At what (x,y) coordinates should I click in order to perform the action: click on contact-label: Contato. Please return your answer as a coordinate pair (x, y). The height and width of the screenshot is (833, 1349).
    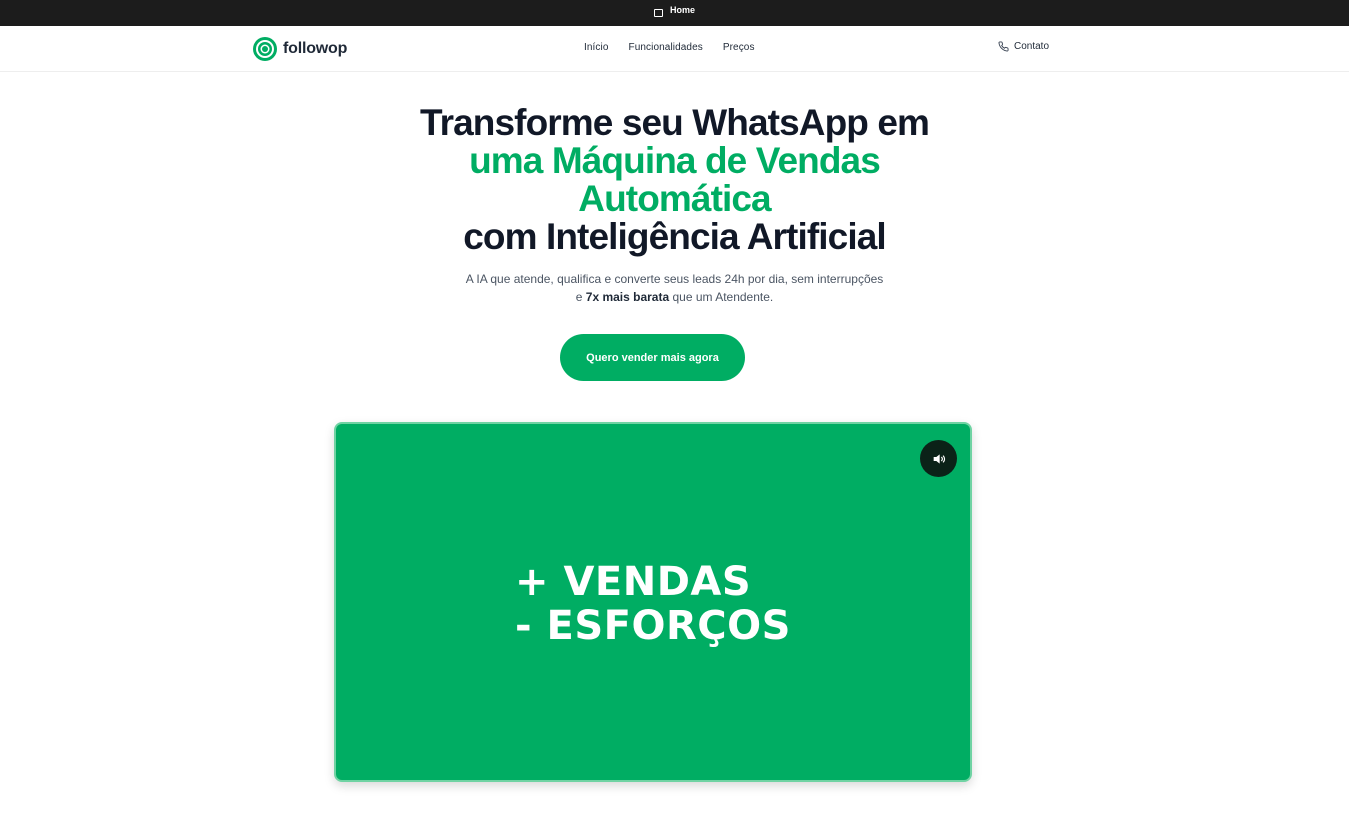
    Looking at the image, I should click on (1032, 46).